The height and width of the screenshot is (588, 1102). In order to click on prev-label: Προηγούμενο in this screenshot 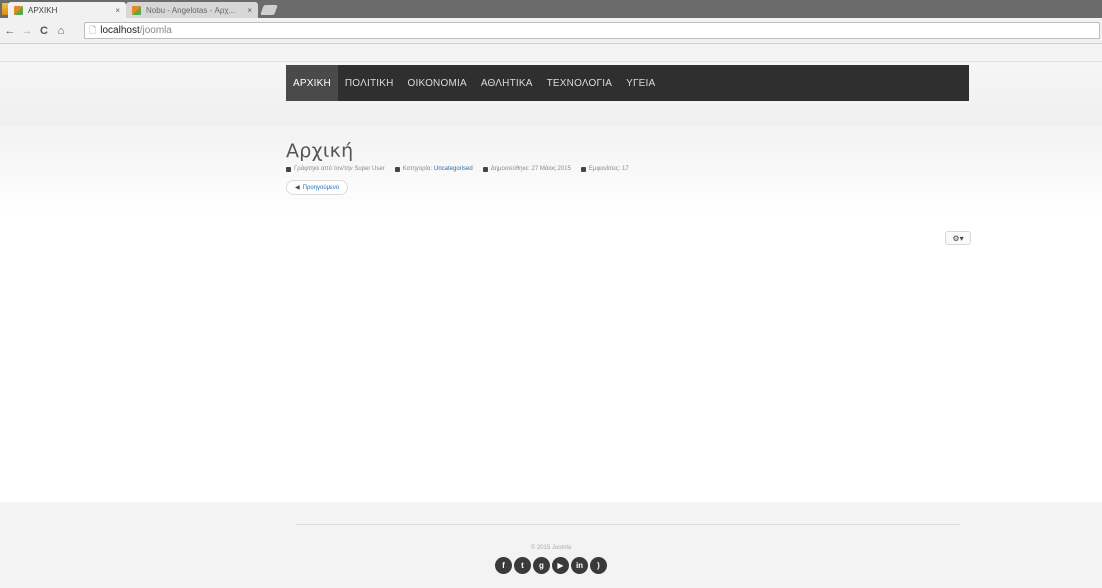, I will do `click(321, 188)`.